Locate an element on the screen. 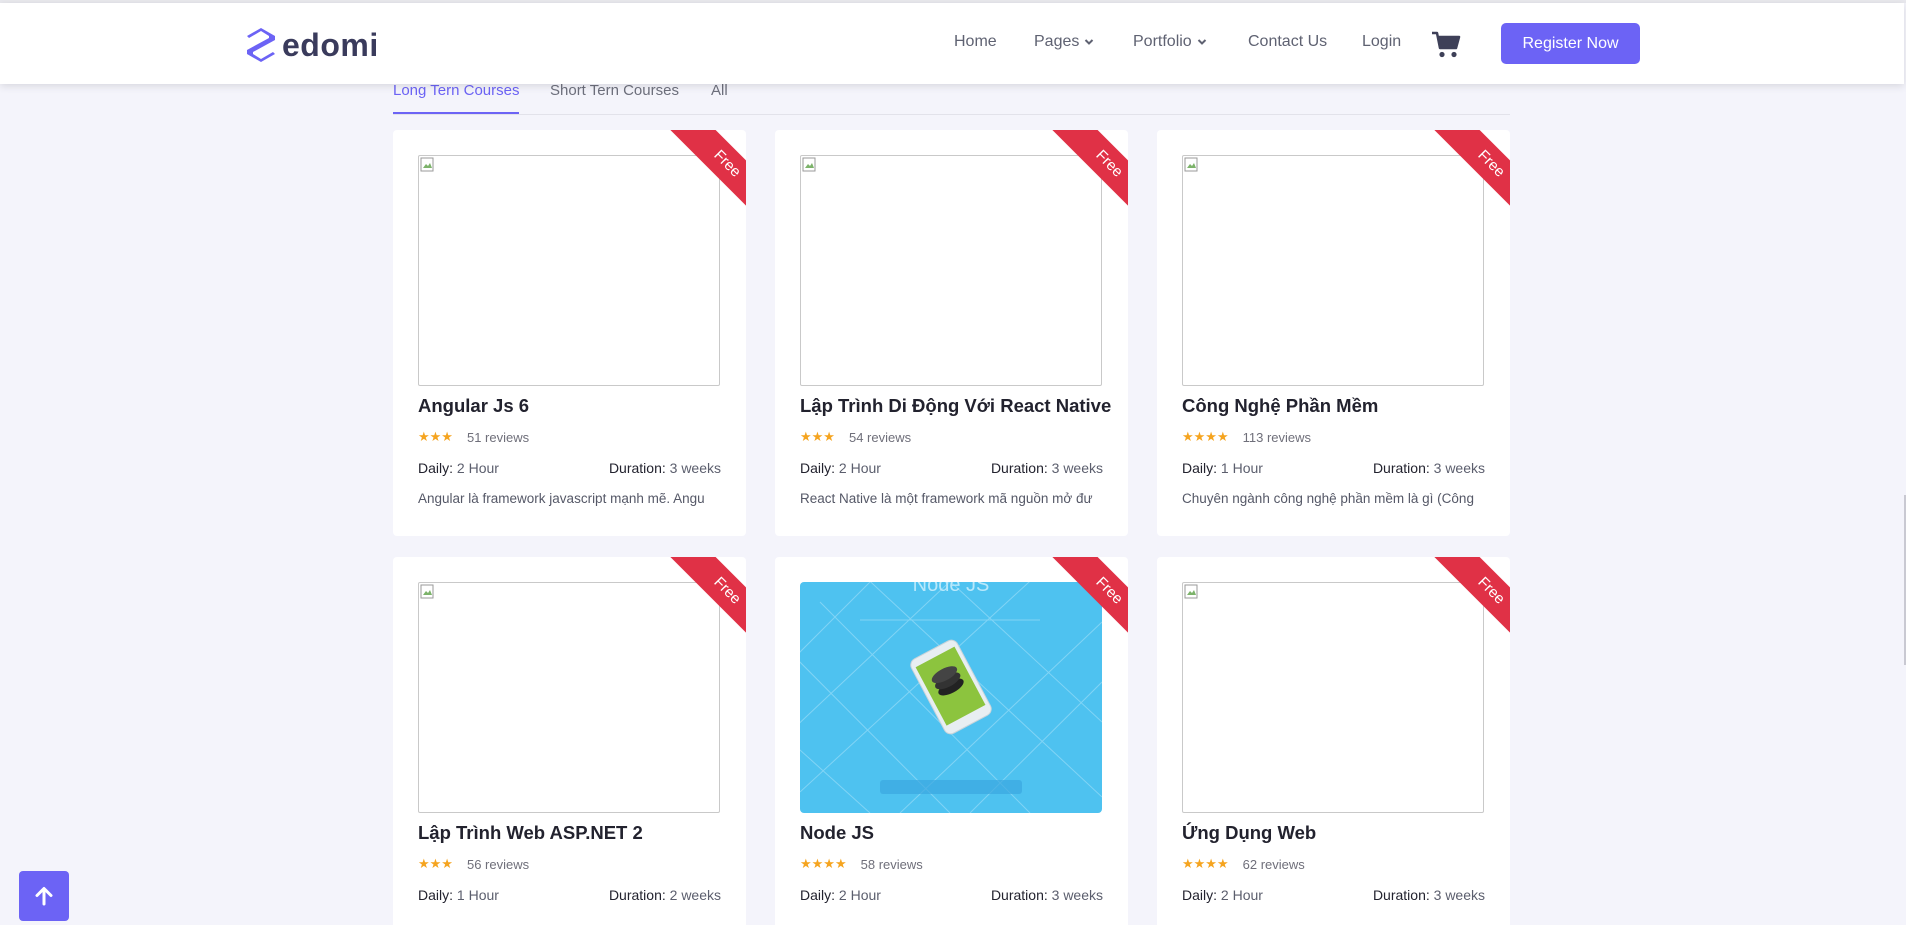 The image size is (1906, 925). course-title: Lập Trình Web ASP.NET 2 is located at coordinates (530, 833).